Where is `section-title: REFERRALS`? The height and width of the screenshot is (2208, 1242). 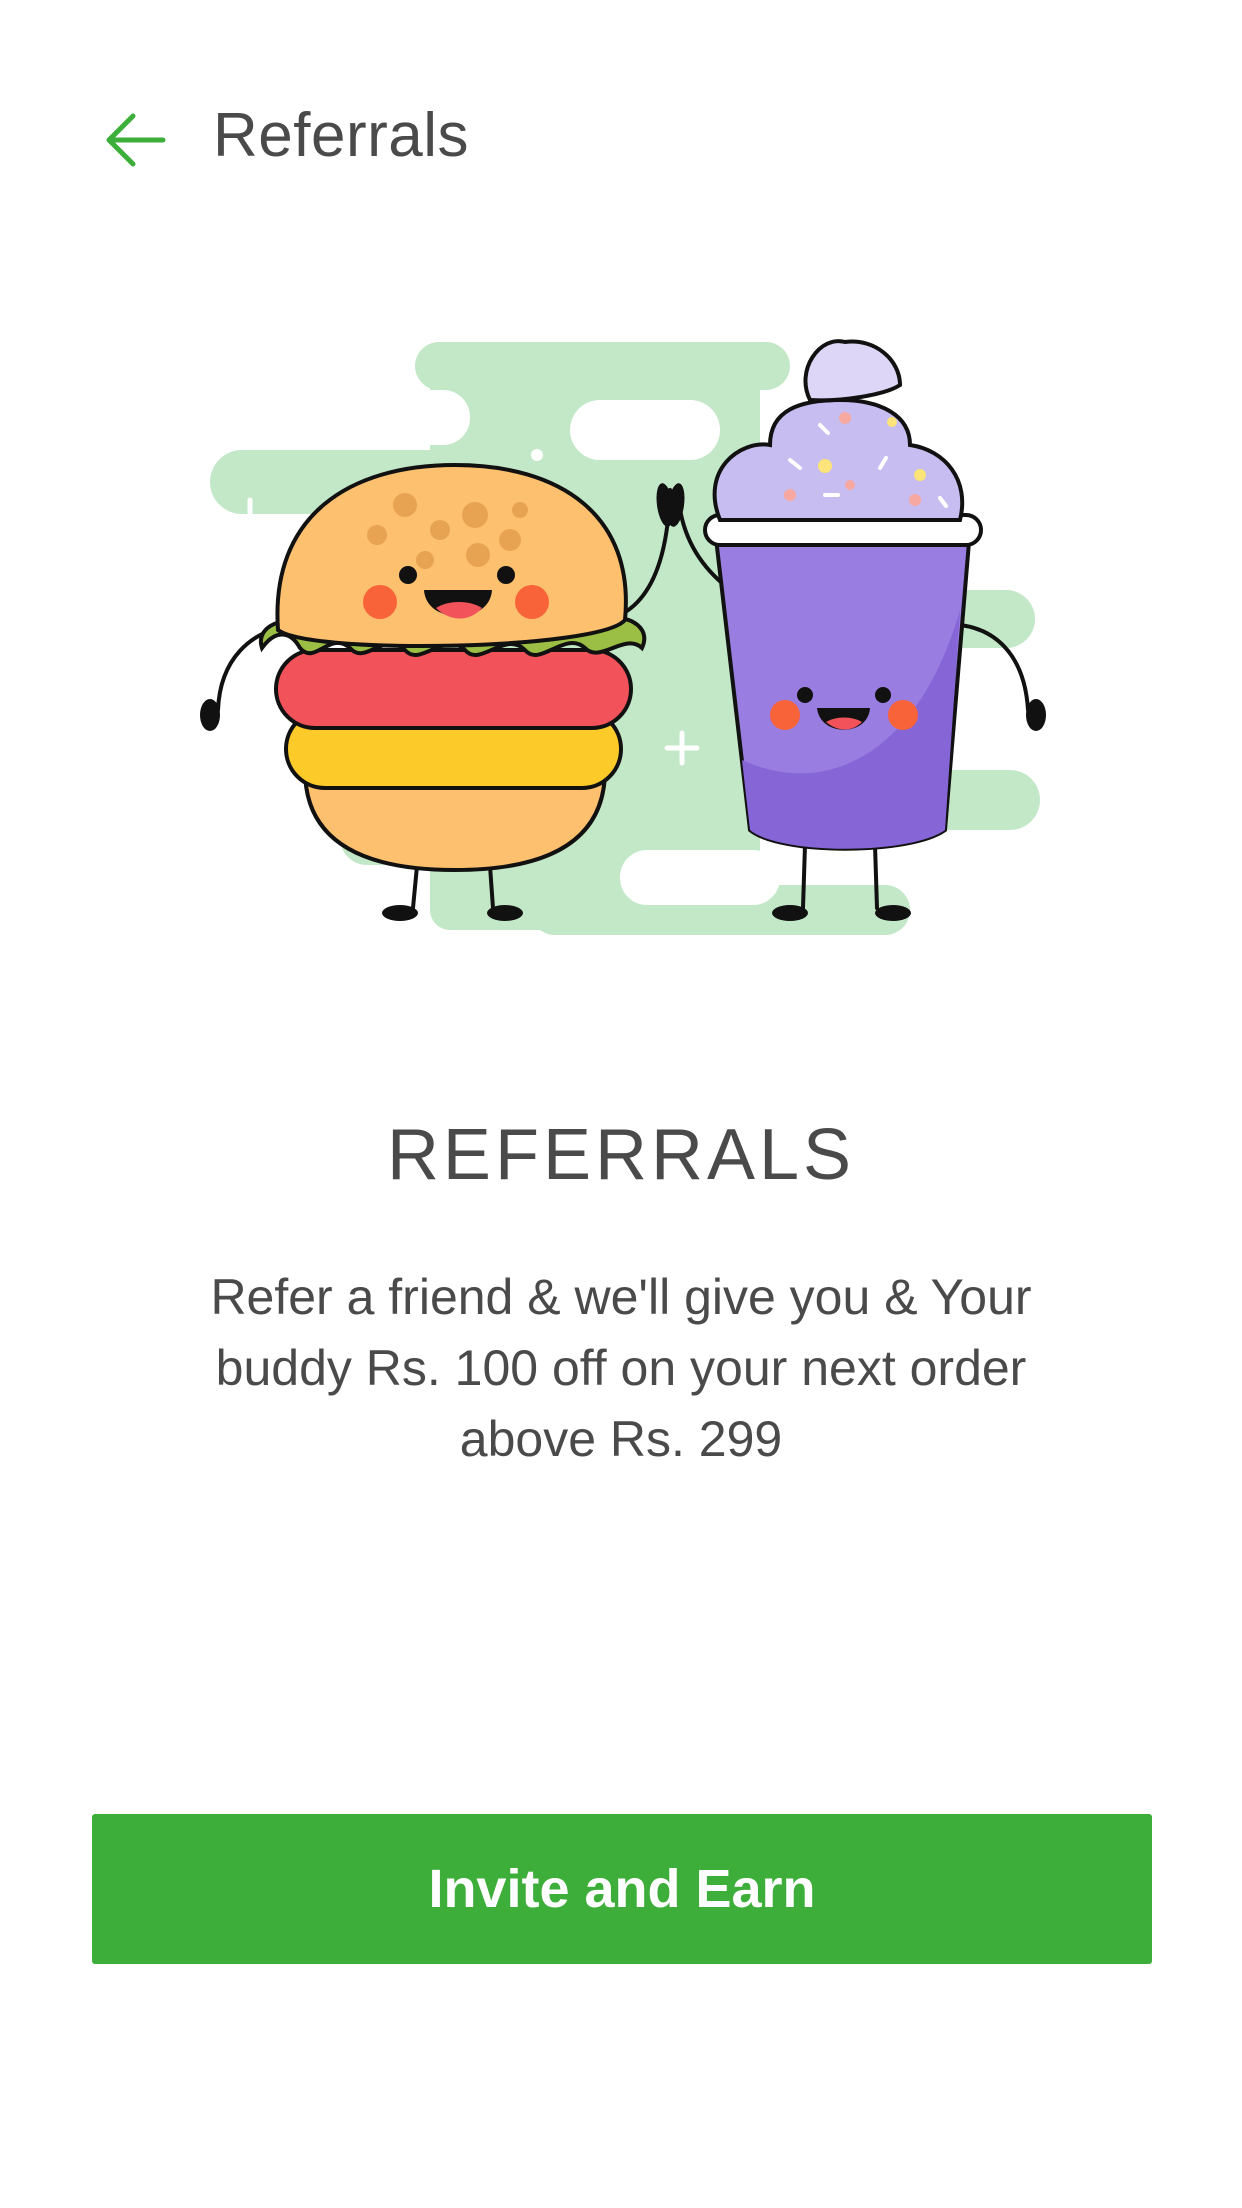 section-title: REFERRALS is located at coordinates (621, 1155).